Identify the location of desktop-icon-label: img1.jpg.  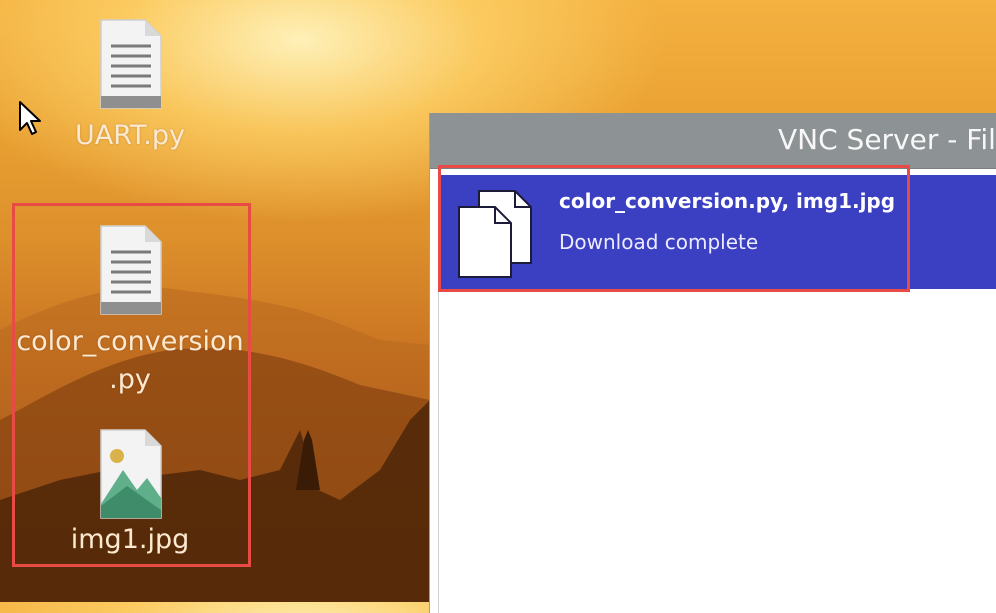
(130, 539).